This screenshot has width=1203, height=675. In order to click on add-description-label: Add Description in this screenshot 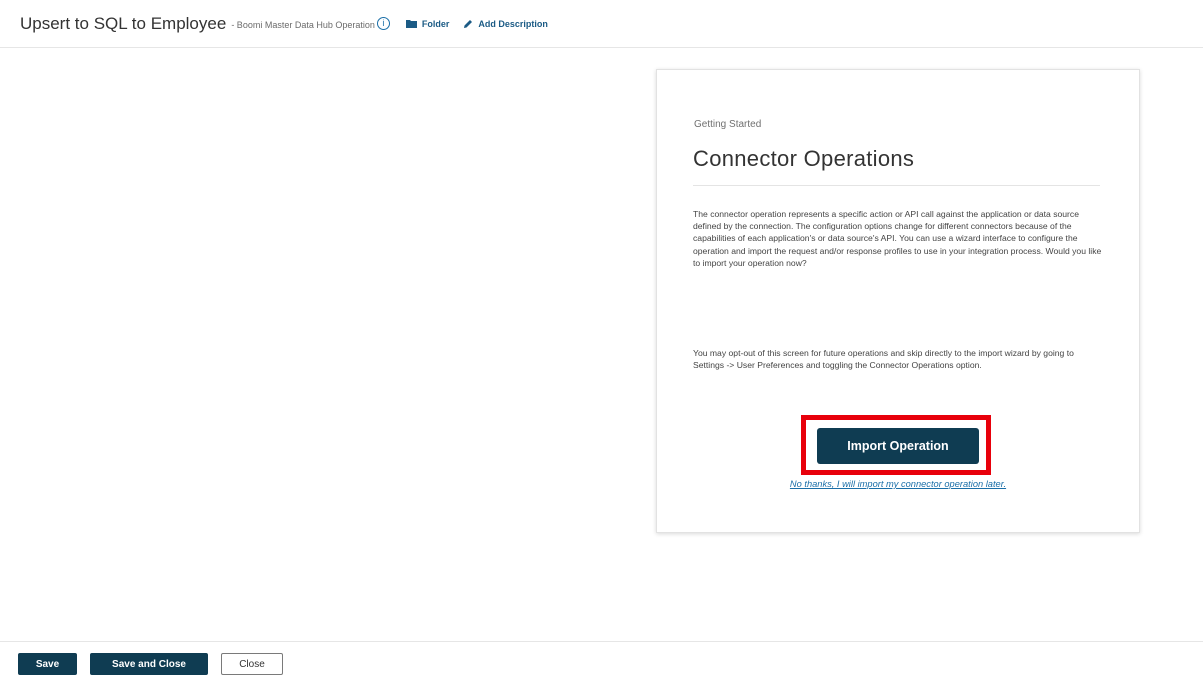, I will do `click(513, 23)`.